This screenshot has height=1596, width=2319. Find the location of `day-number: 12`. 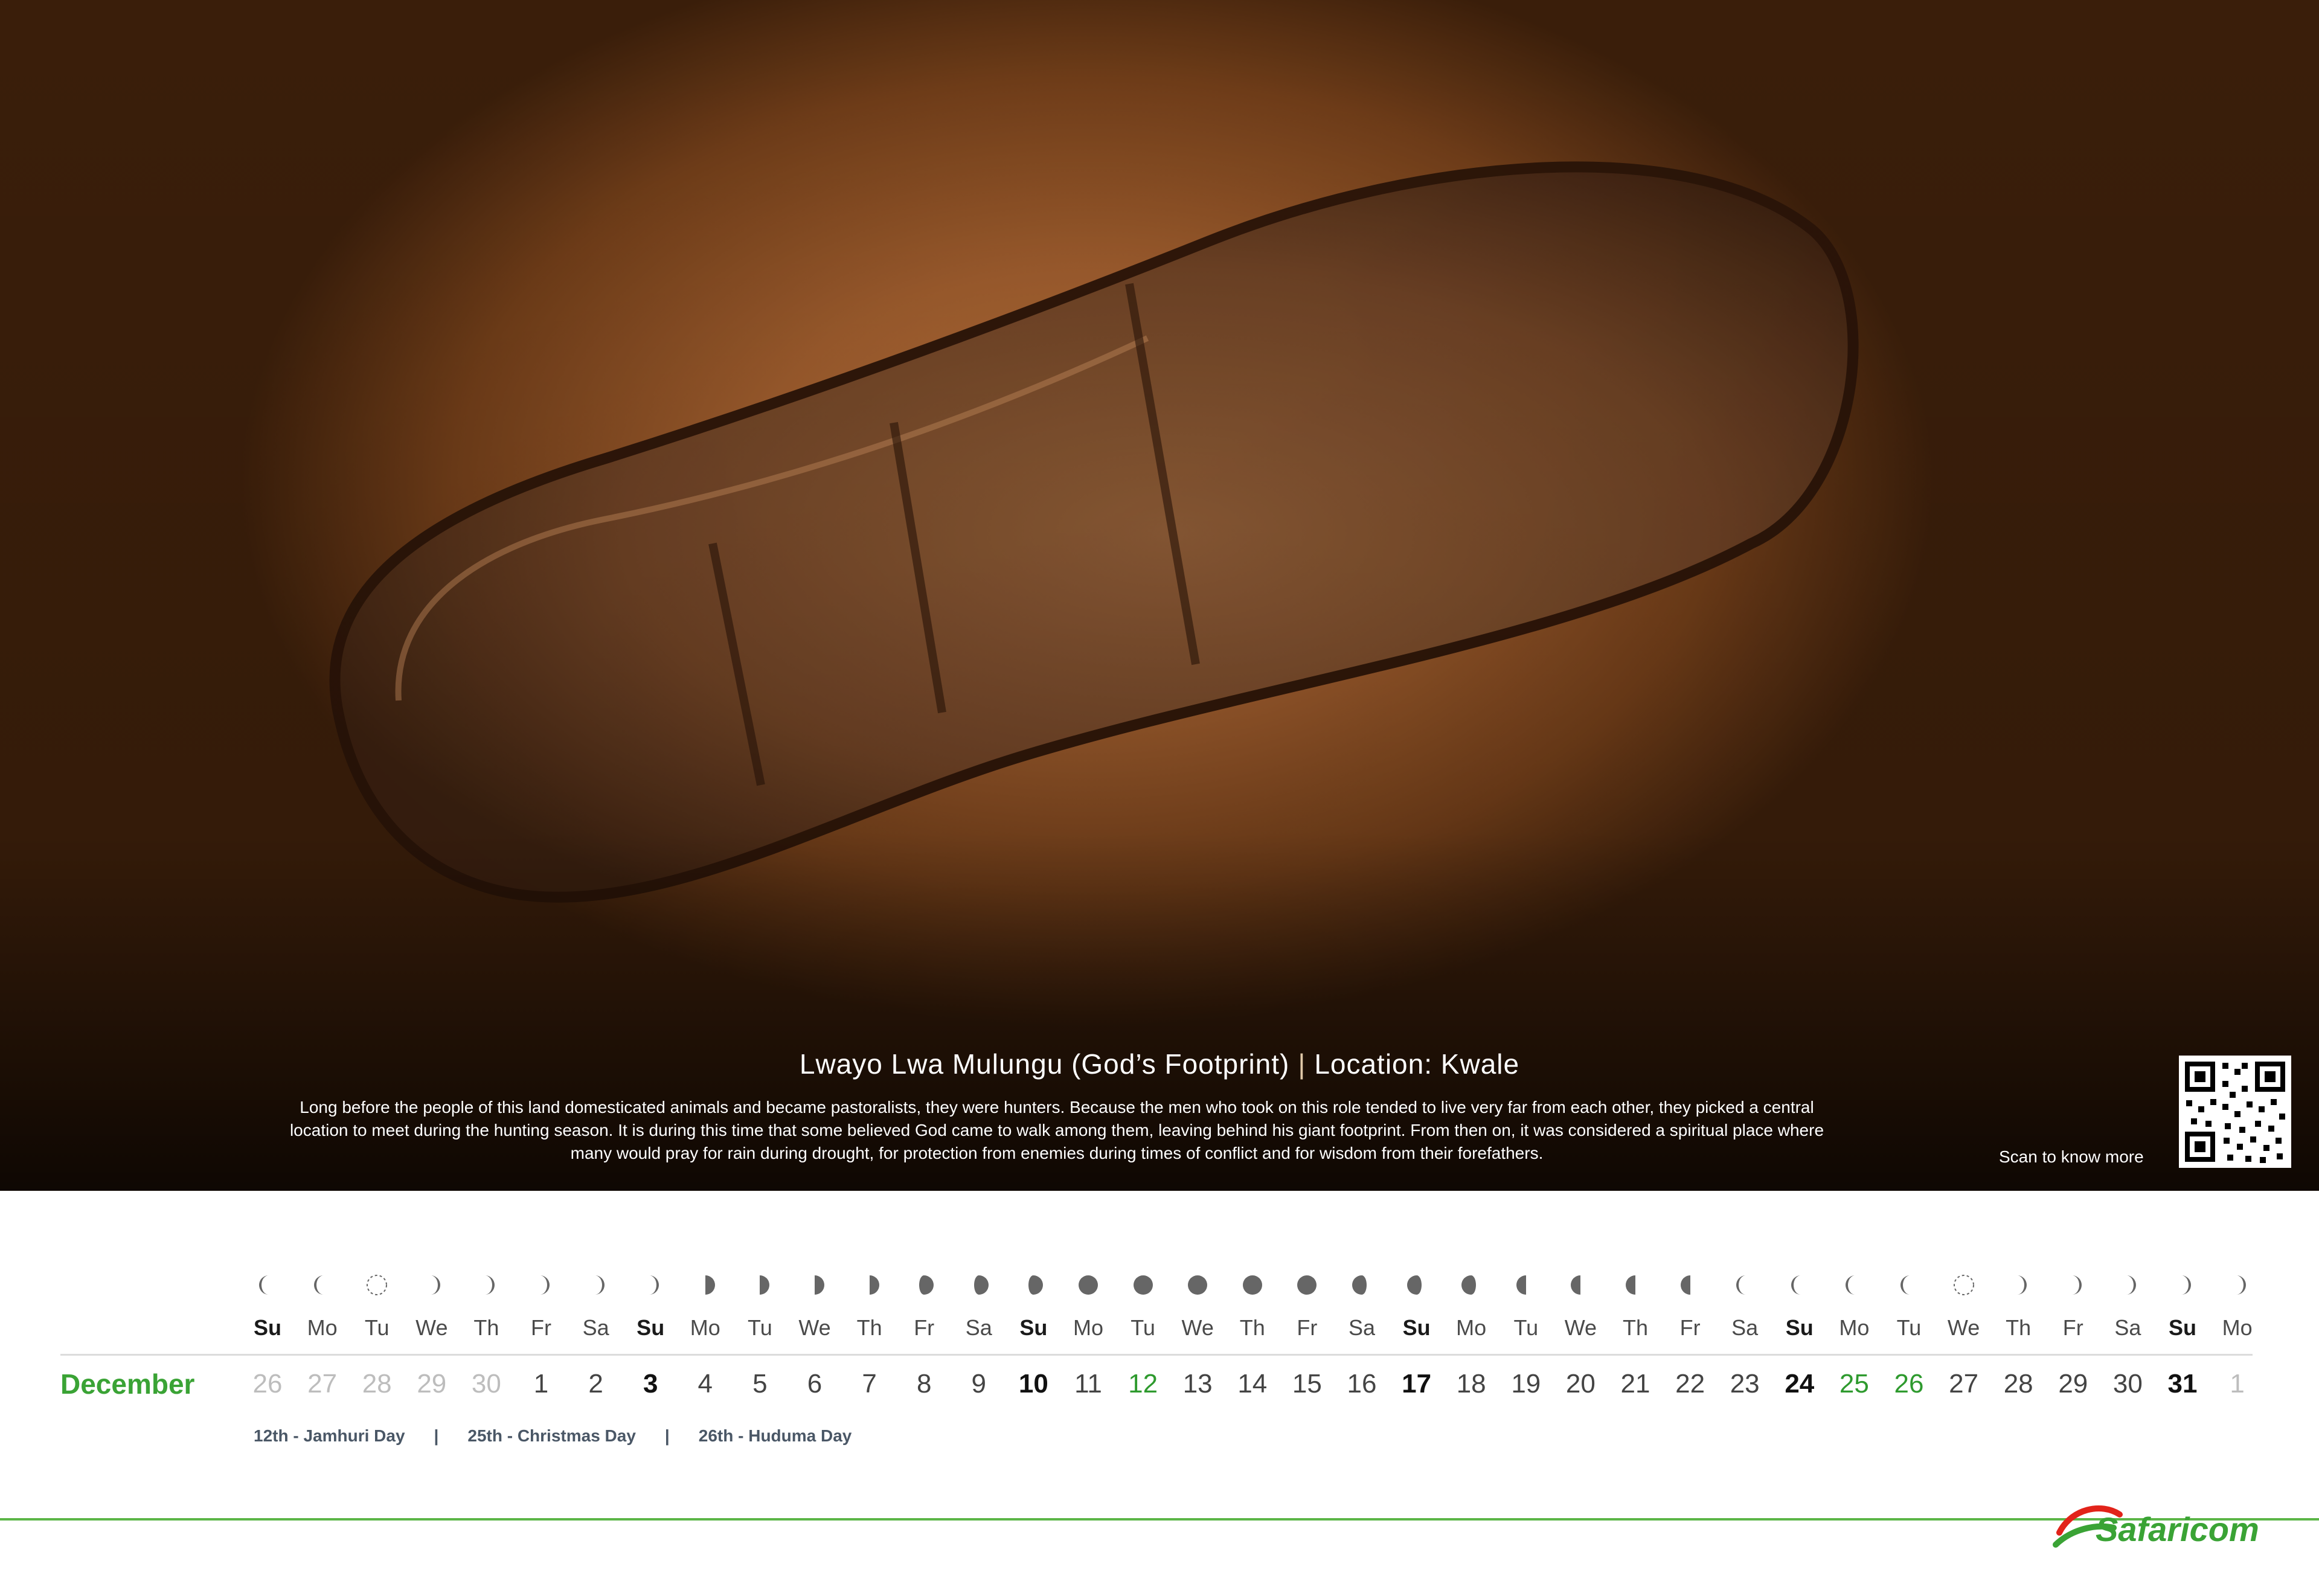

day-number: 12 is located at coordinates (1143, 1384).